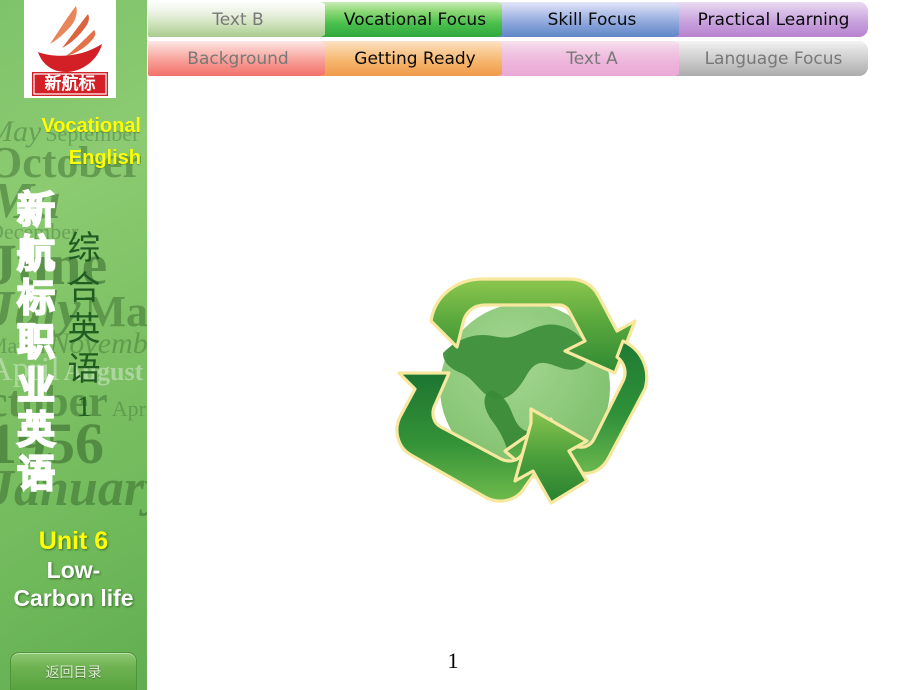  I want to click on series-title-vertical: 新 航 标 职 业 英 语, so click(36, 342).